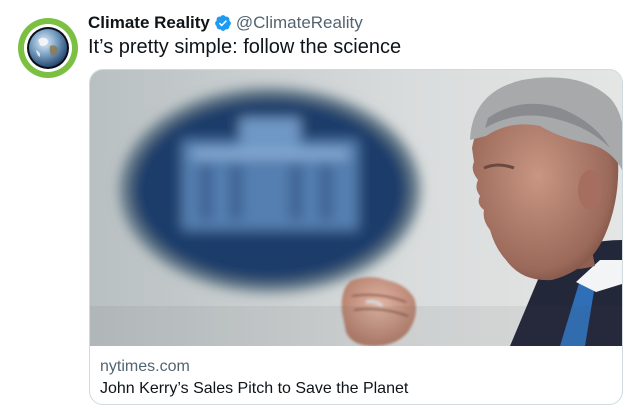  I want to click on author-name: Climate Reality, so click(149, 23).